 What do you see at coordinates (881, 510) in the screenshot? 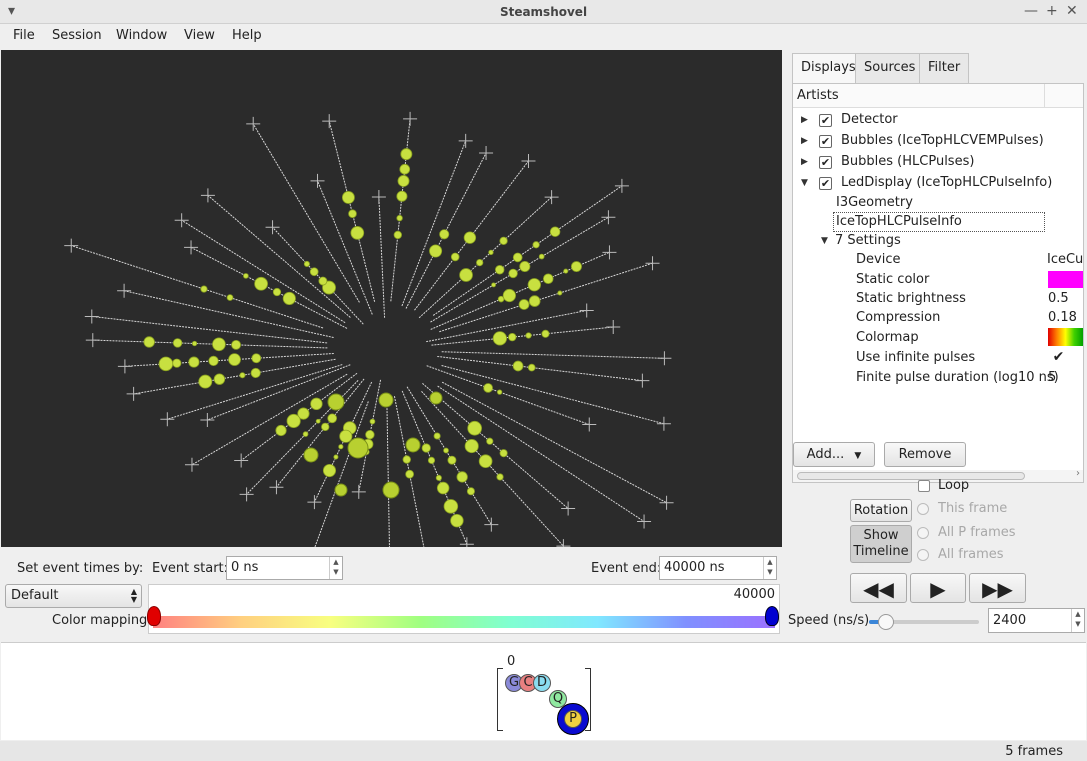
I see `rotation-button: Rotation` at bounding box center [881, 510].